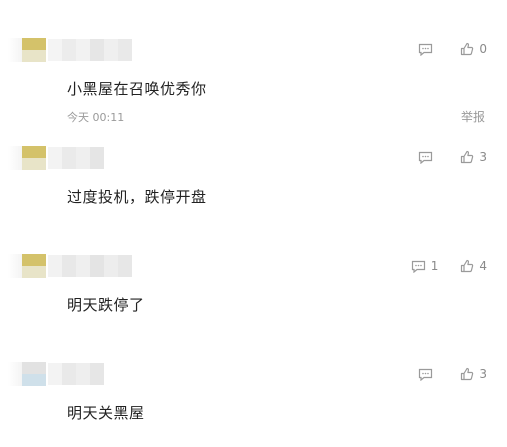  I want to click on like-count: 0, so click(483, 49).